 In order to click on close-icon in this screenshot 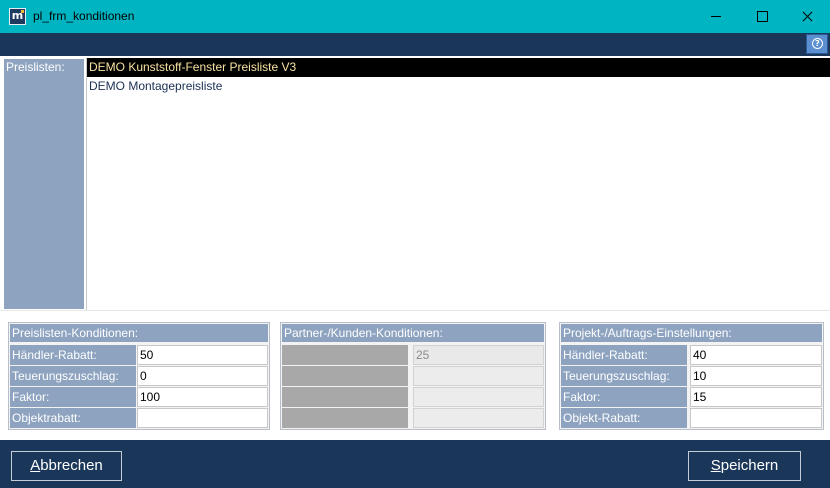, I will do `click(807, 16)`.